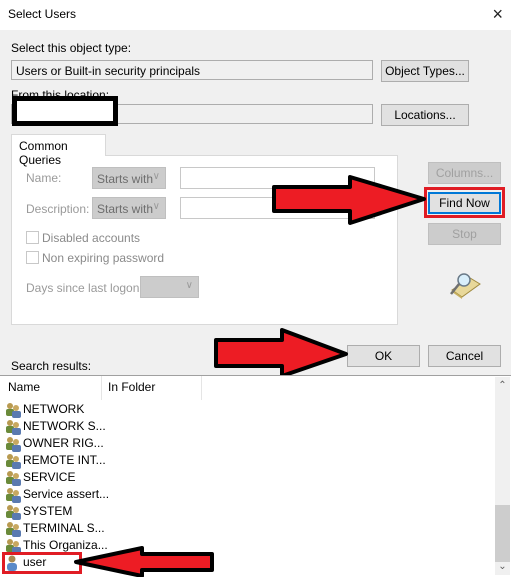 The width and height of the screenshot is (511, 577). What do you see at coordinates (281, 353) in the screenshot?
I see `annotation-arrow-ok` at bounding box center [281, 353].